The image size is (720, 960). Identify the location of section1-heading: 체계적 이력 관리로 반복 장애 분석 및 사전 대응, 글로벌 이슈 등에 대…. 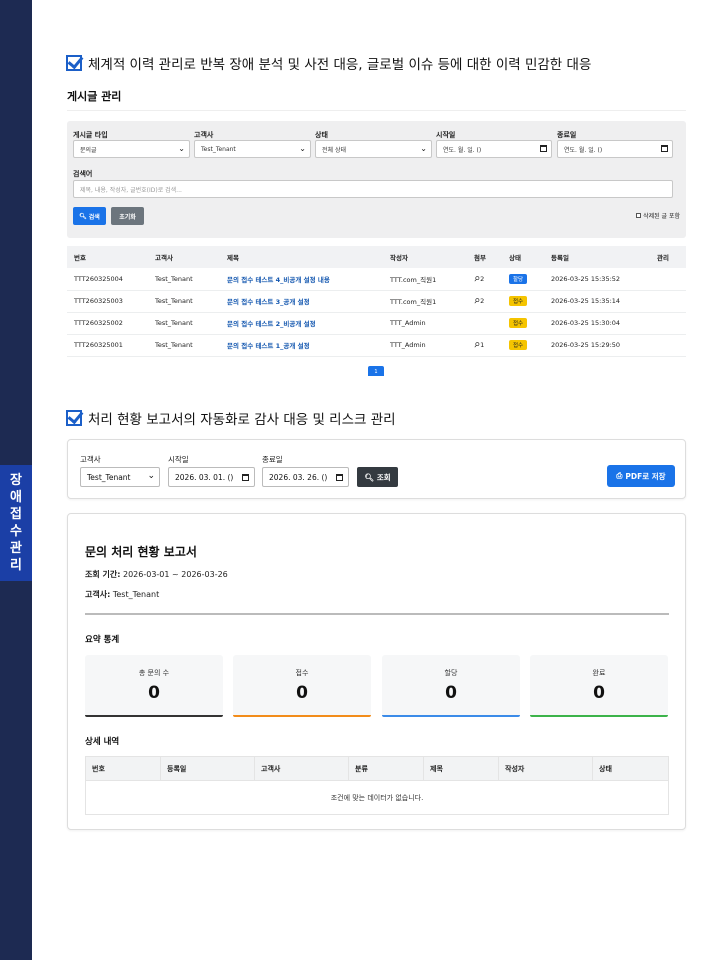
(328, 63).